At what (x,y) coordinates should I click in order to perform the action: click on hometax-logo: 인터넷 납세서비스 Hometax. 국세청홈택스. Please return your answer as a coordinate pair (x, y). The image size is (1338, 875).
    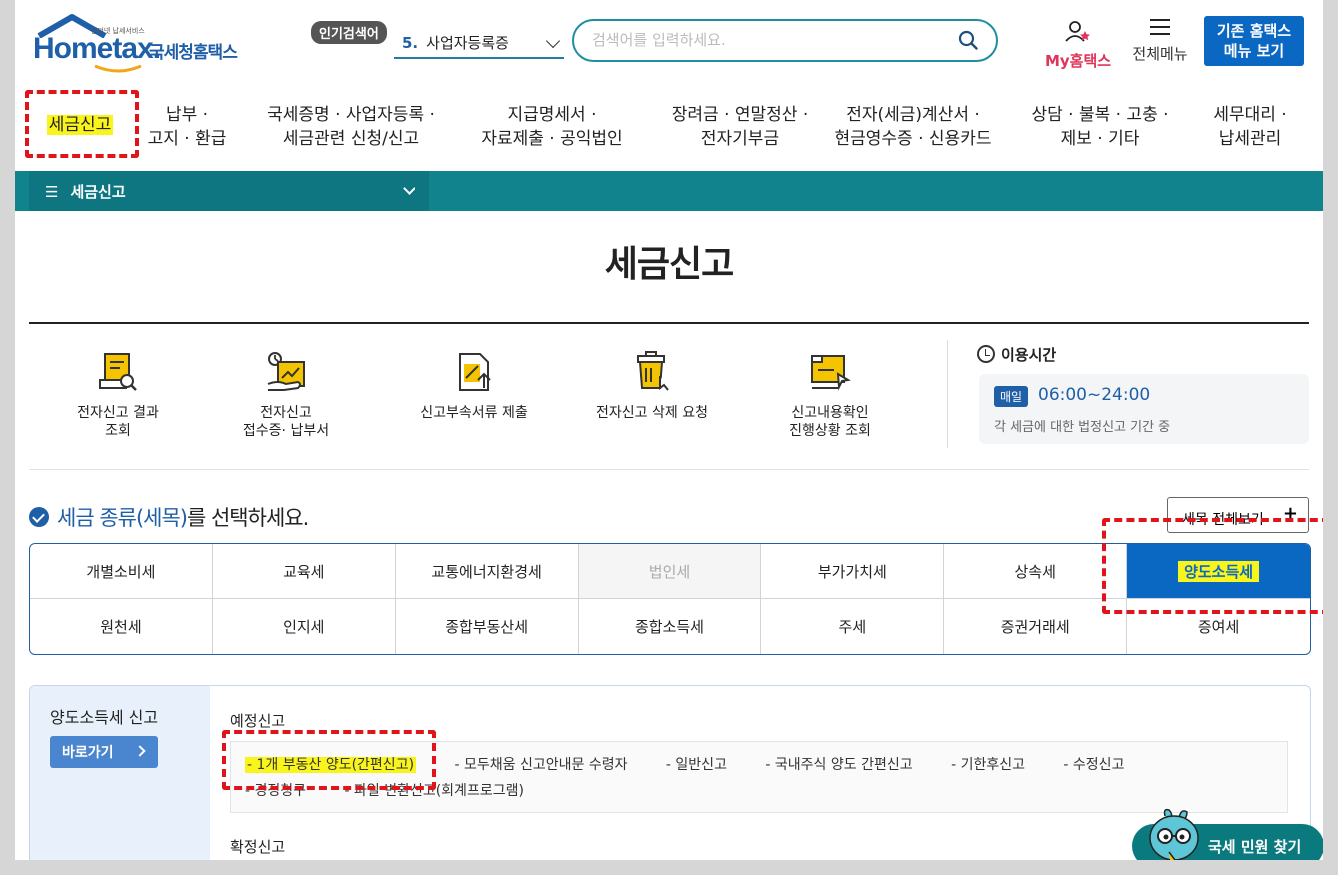
    Looking at the image, I should click on (138, 43).